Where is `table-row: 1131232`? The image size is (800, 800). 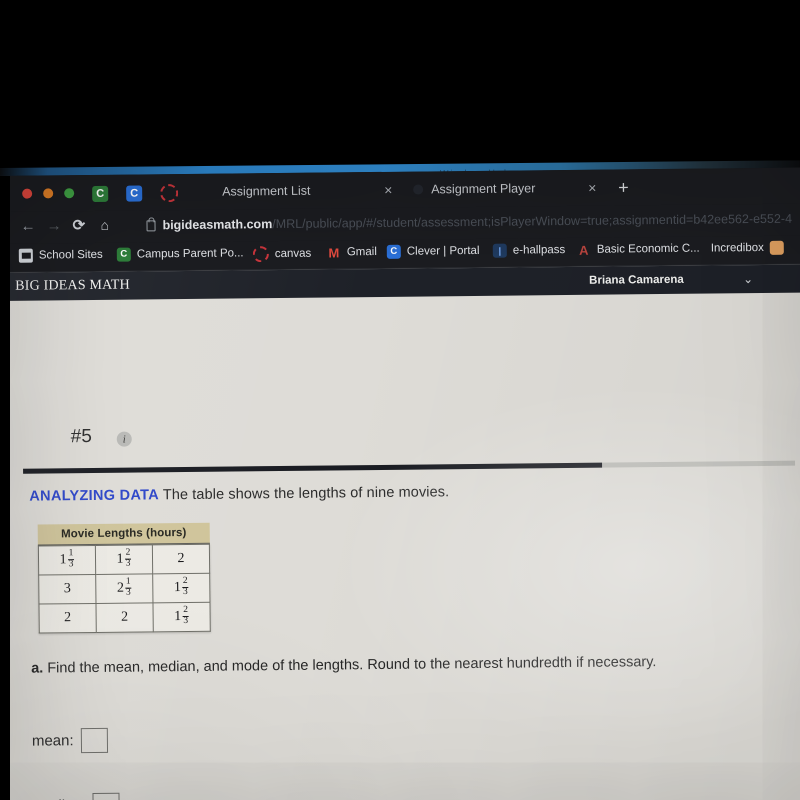
table-row: 1131232 is located at coordinates (124, 560).